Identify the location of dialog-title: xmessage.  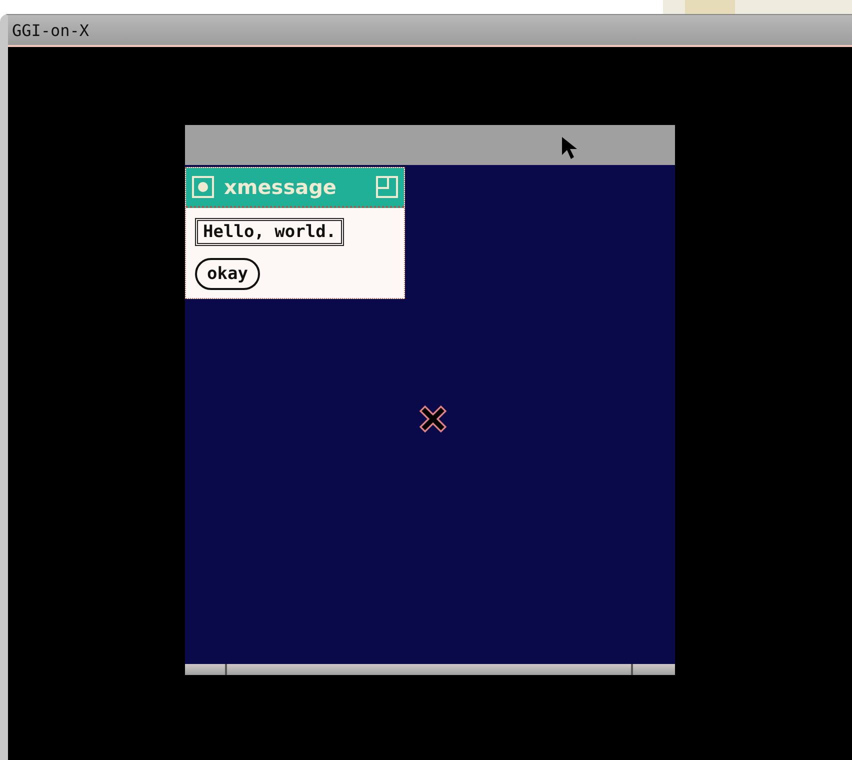
(281, 187).